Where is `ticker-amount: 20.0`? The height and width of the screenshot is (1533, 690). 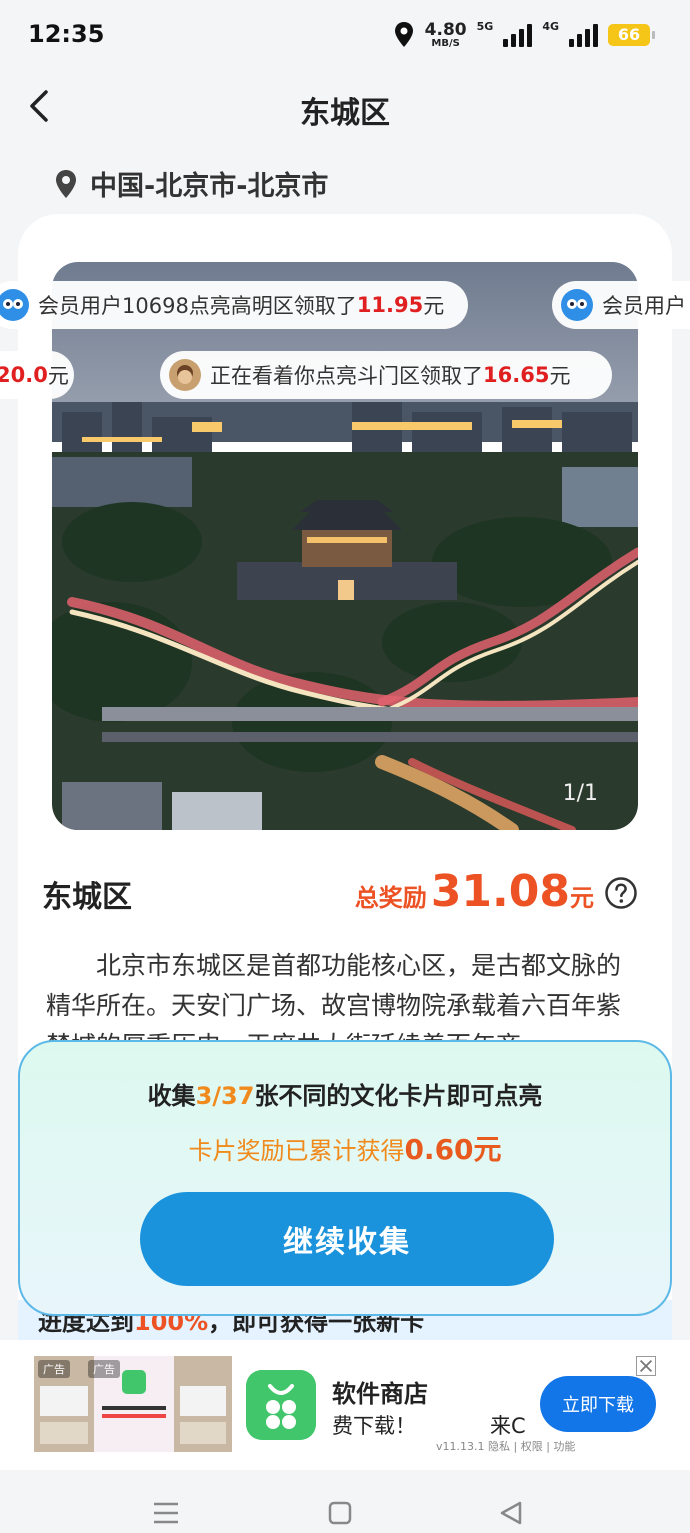
ticker-amount: 20.0 is located at coordinates (24, 375).